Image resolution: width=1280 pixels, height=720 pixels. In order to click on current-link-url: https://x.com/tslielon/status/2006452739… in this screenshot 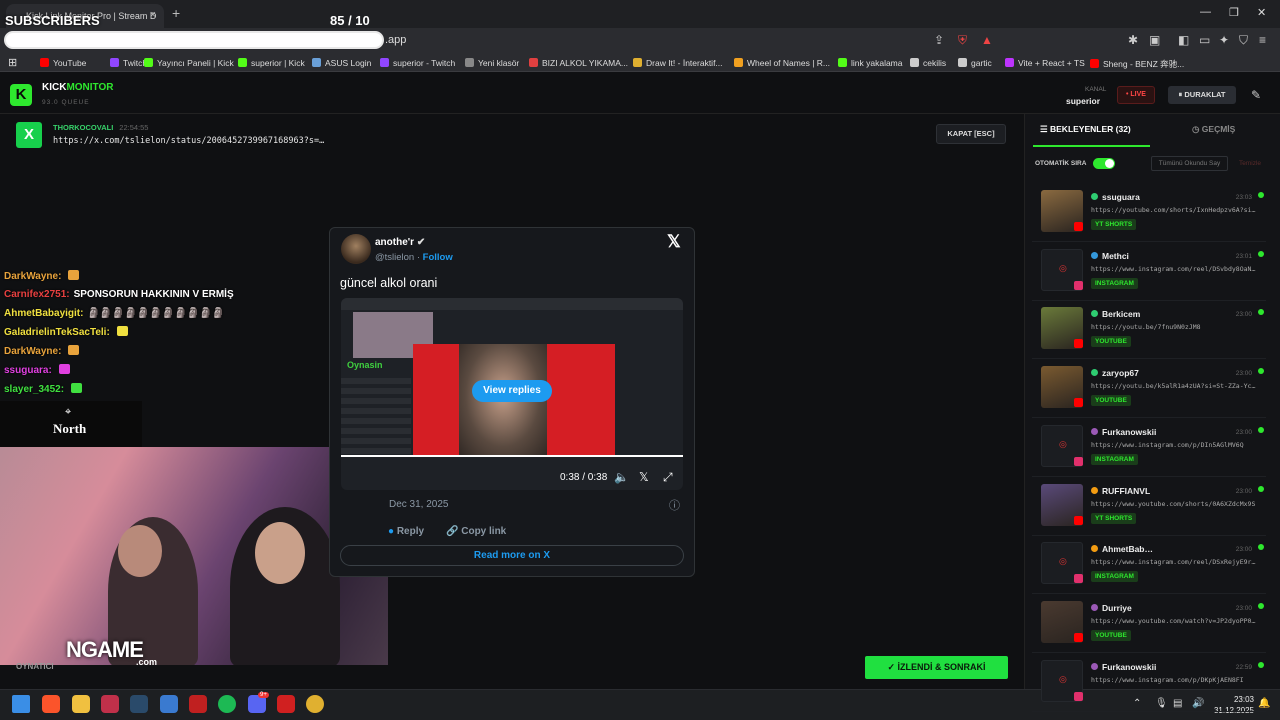, I will do `click(188, 141)`.